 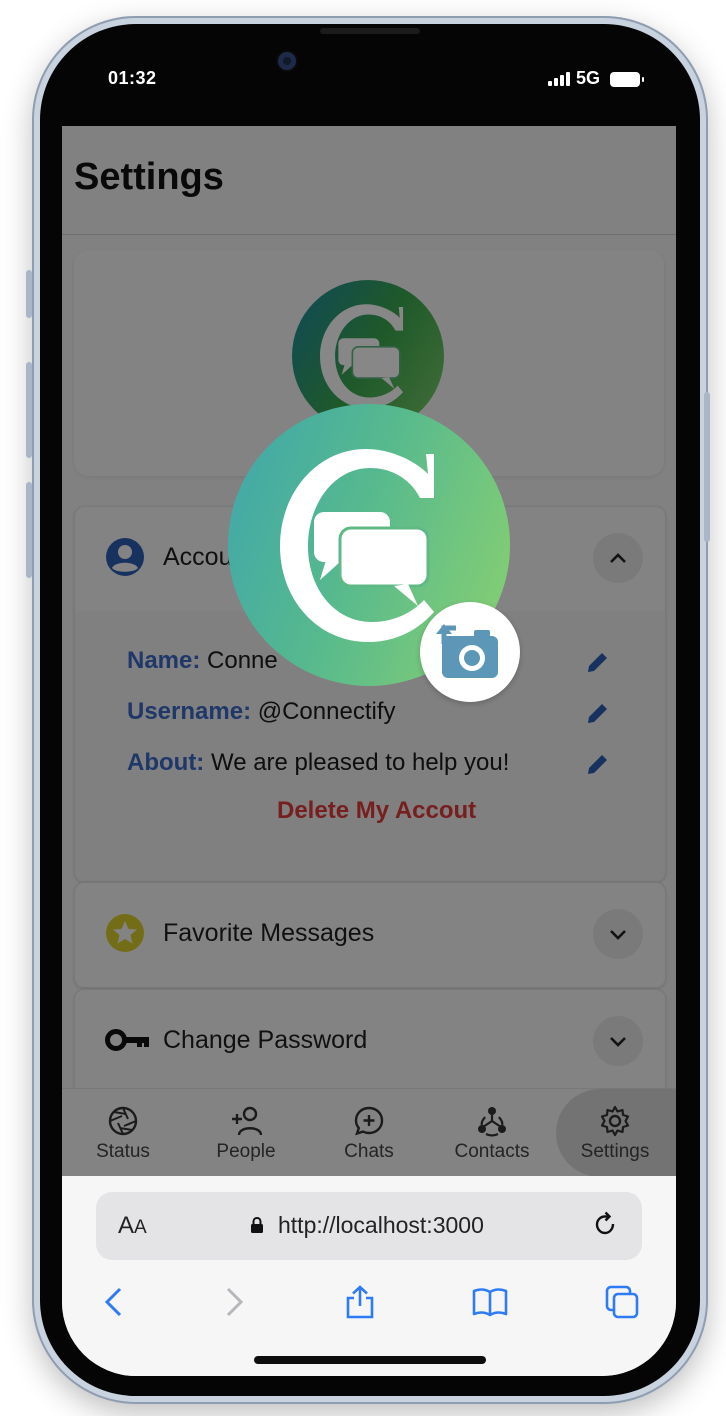 I want to click on earpiece-speaker, so click(x=370, y=31).